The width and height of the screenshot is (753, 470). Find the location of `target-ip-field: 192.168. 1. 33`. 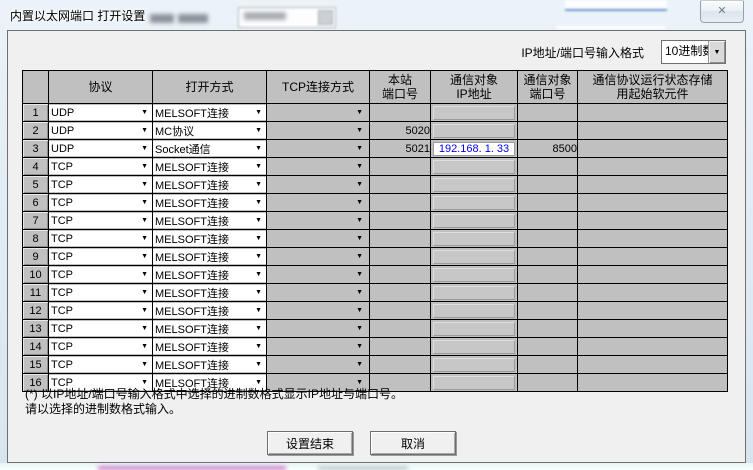

target-ip-field: 192.168. 1. 33 is located at coordinates (474, 148).